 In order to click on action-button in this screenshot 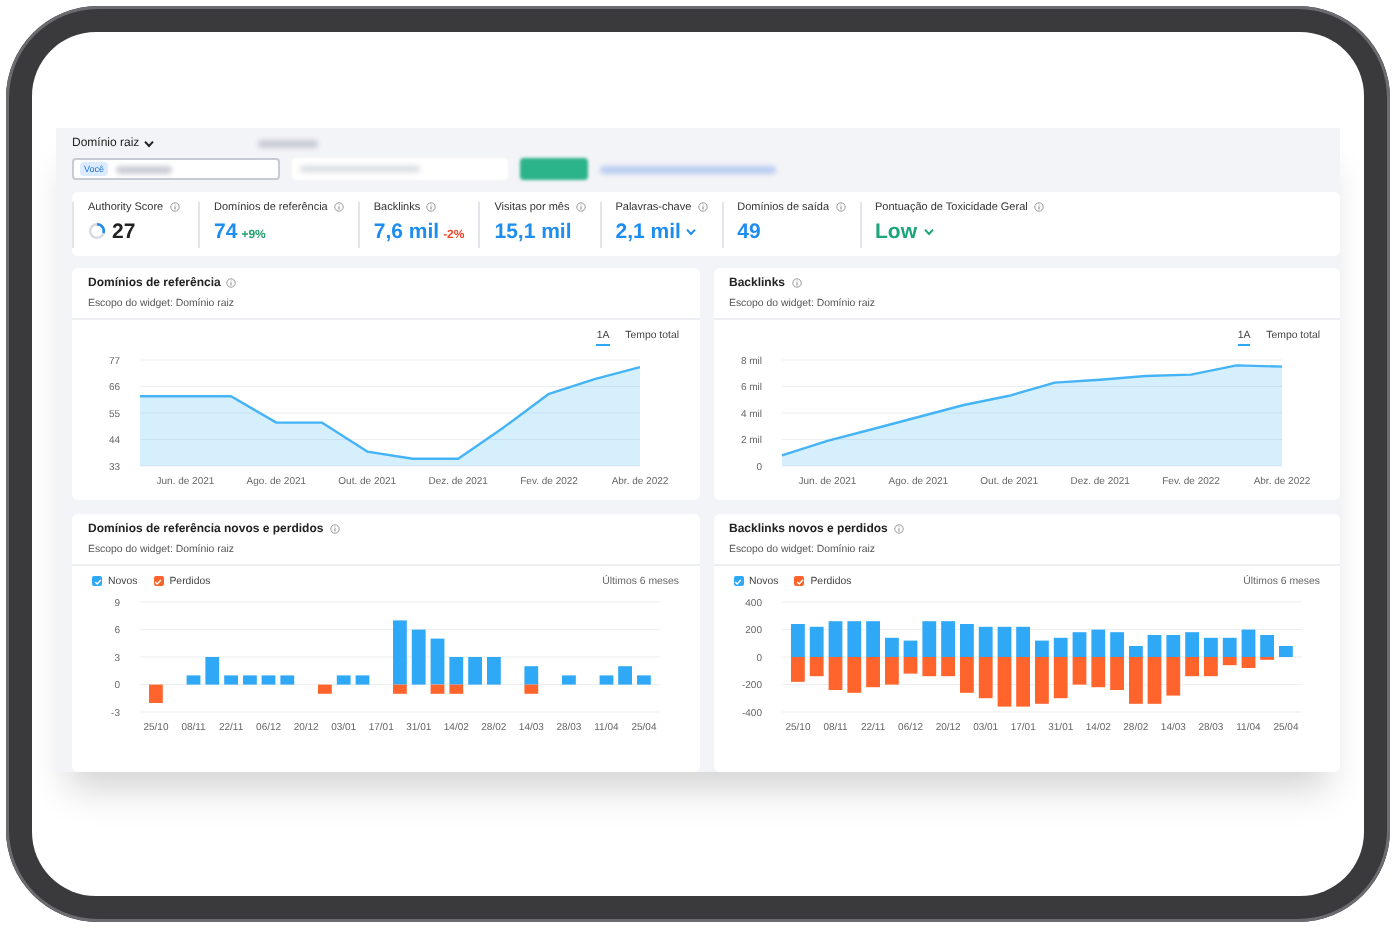, I will do `click(554, 169)`.